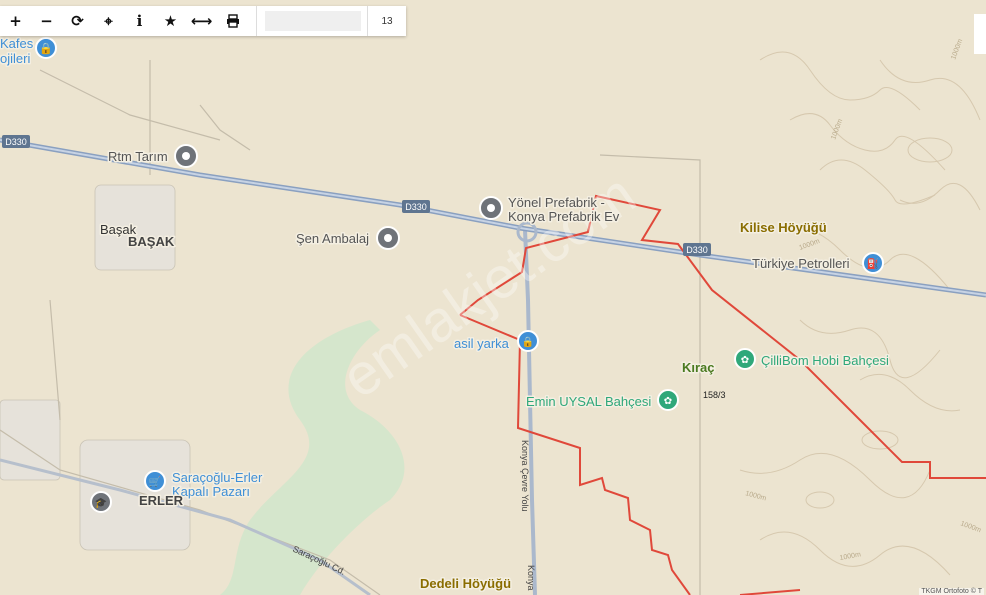 This screenshot has width=986, height=595. I want to click on shopping-cart-icon: 🛒, so click(155, 481).